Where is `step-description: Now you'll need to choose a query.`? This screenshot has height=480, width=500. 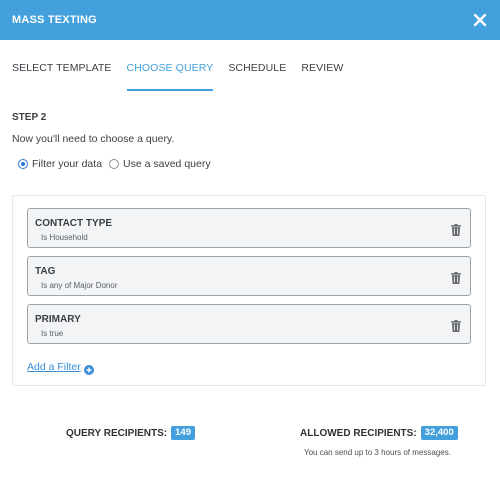 step-description: Now you'll need to choose a query. is located at coordinates (93, 139).